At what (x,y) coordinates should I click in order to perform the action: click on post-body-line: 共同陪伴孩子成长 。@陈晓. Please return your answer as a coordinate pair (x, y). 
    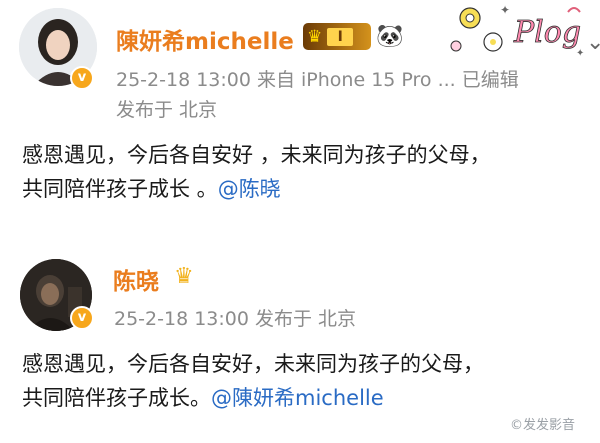
    Looking at the image, I should click on (256, 189).